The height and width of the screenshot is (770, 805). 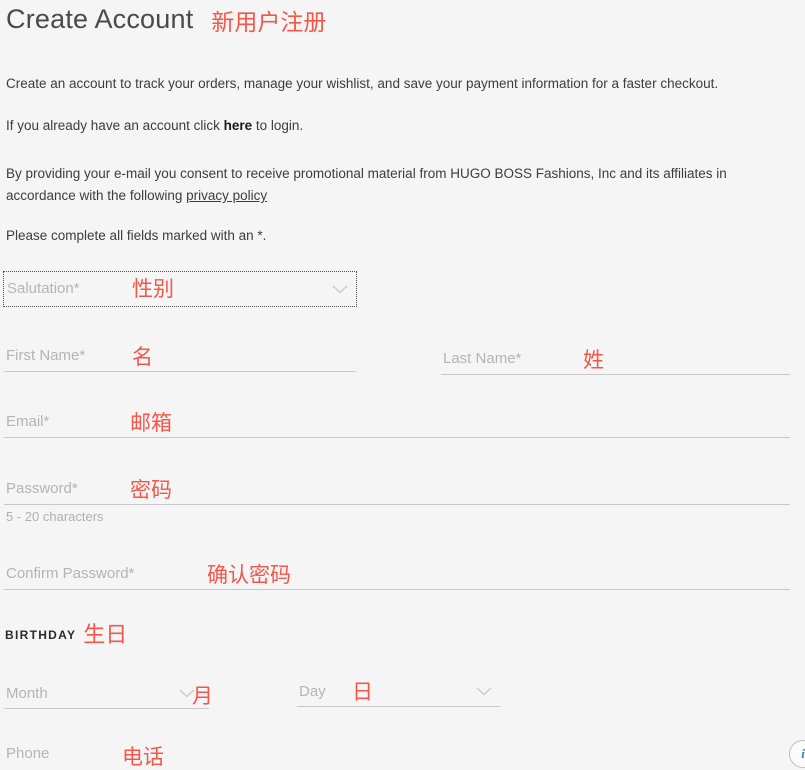 What do you see at coordinates (28, 753) in the screenshot?
I see `phone-label: Phone` at bounding box center [28, 753].